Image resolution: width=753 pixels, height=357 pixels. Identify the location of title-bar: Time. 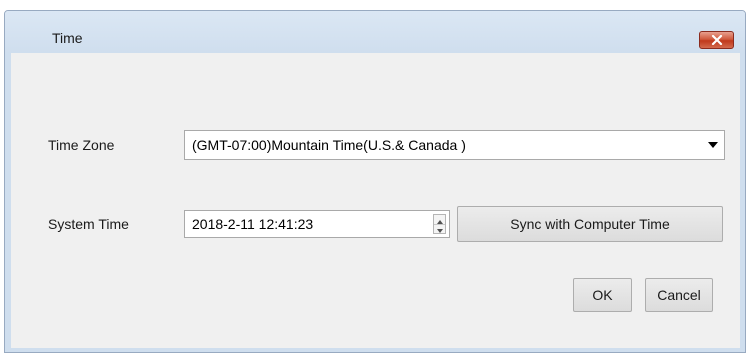
(375, 32).